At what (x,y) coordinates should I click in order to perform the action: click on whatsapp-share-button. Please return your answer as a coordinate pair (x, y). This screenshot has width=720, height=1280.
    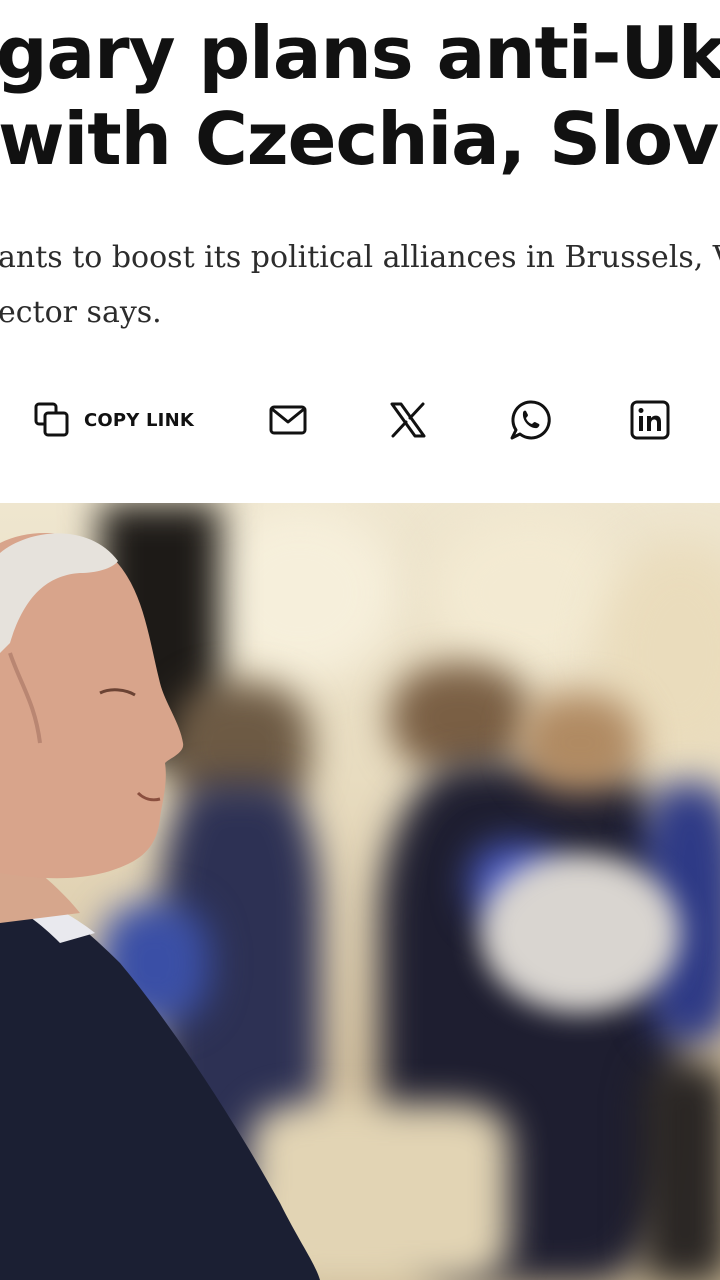
    Looking at the image, I should click on (530, 420).